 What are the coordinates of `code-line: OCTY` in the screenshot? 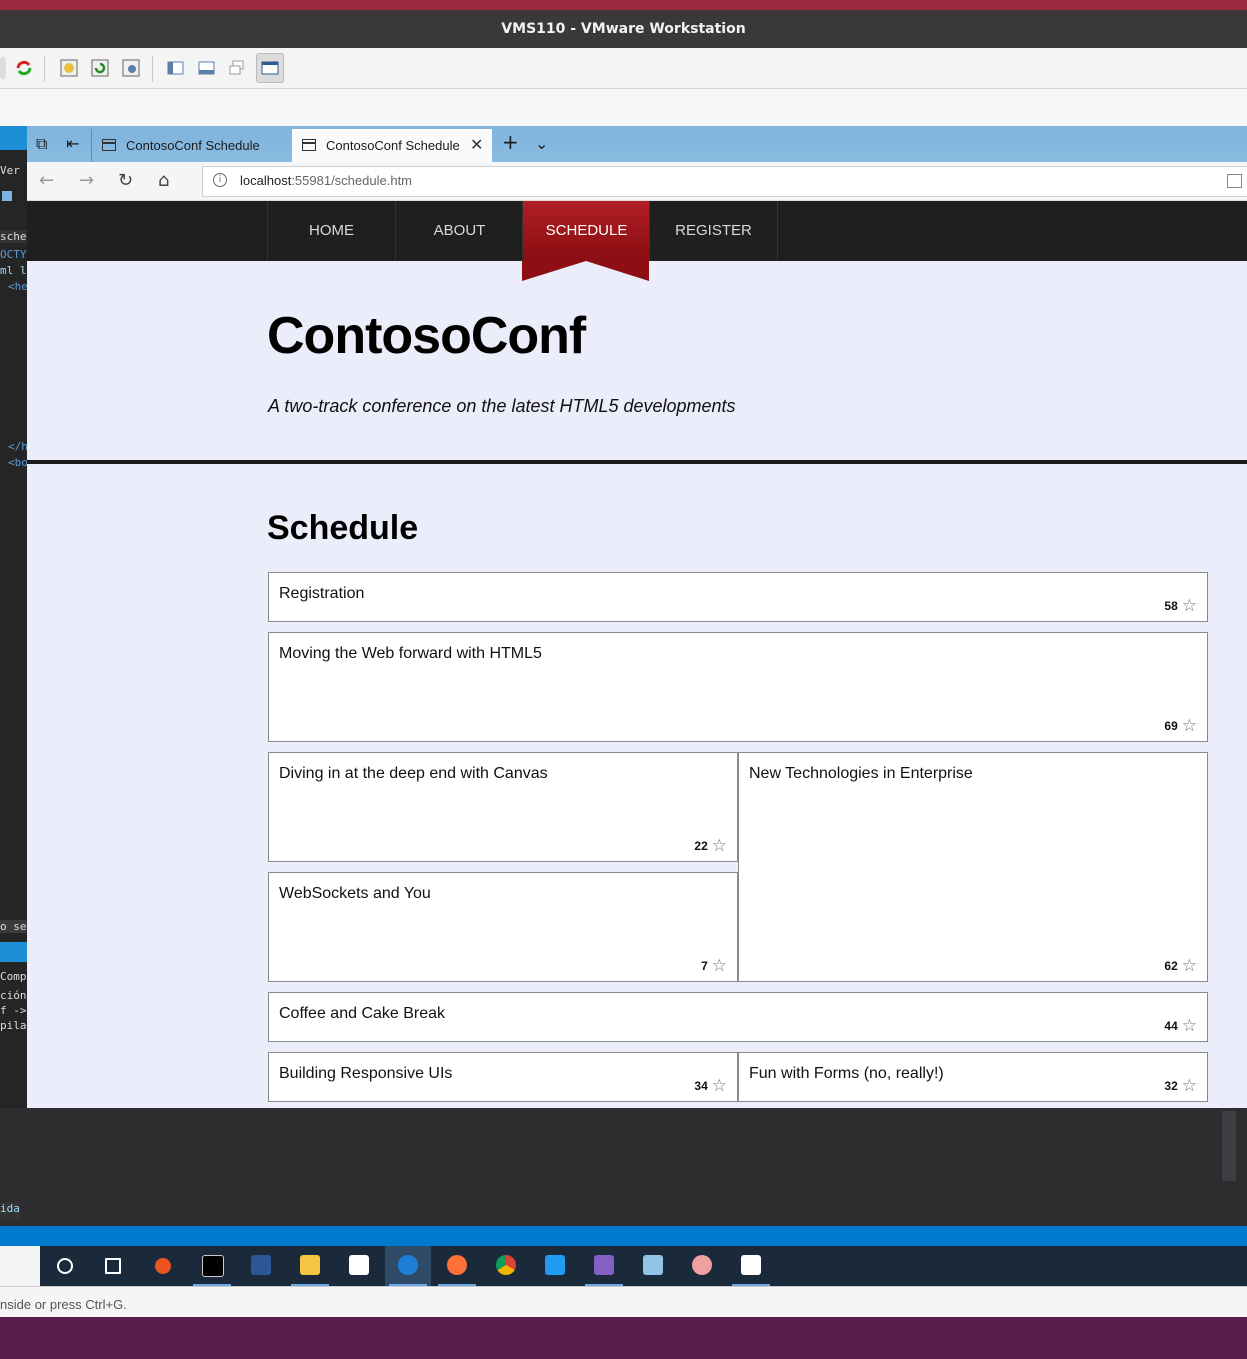 It's located at (13, 254).